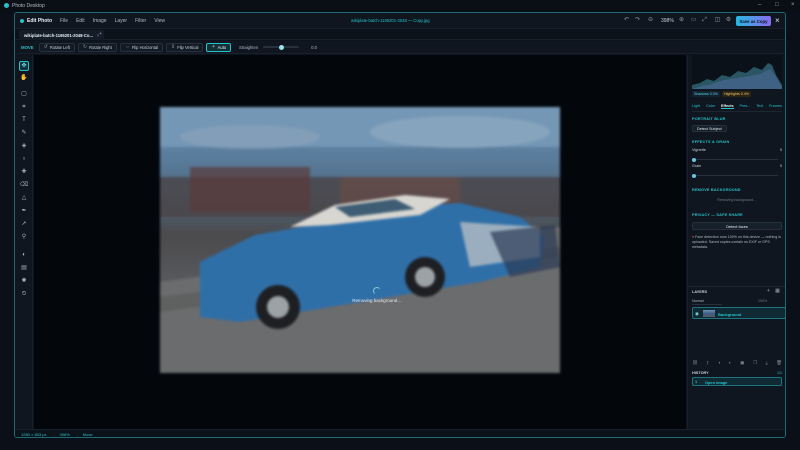 The height and width of the screenshot is (450, 800). What do you see at coordinates (711, 142) in the screenshot?
I see `effects-grain-title: EFFECTS & GRAIN` at bounding box center [711, 142].